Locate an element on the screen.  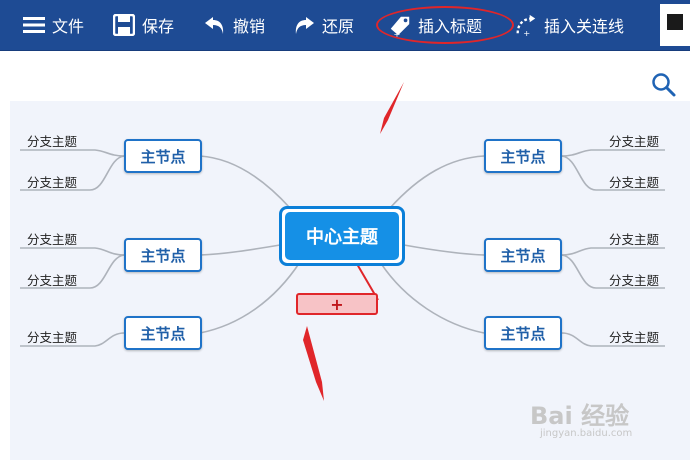
search-icon is located at coordinates (664, 85).